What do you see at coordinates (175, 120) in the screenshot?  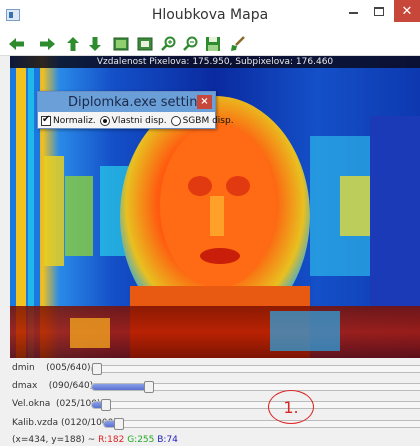 I see `sgbm-disp-radio` at bounding box center [175, 120].